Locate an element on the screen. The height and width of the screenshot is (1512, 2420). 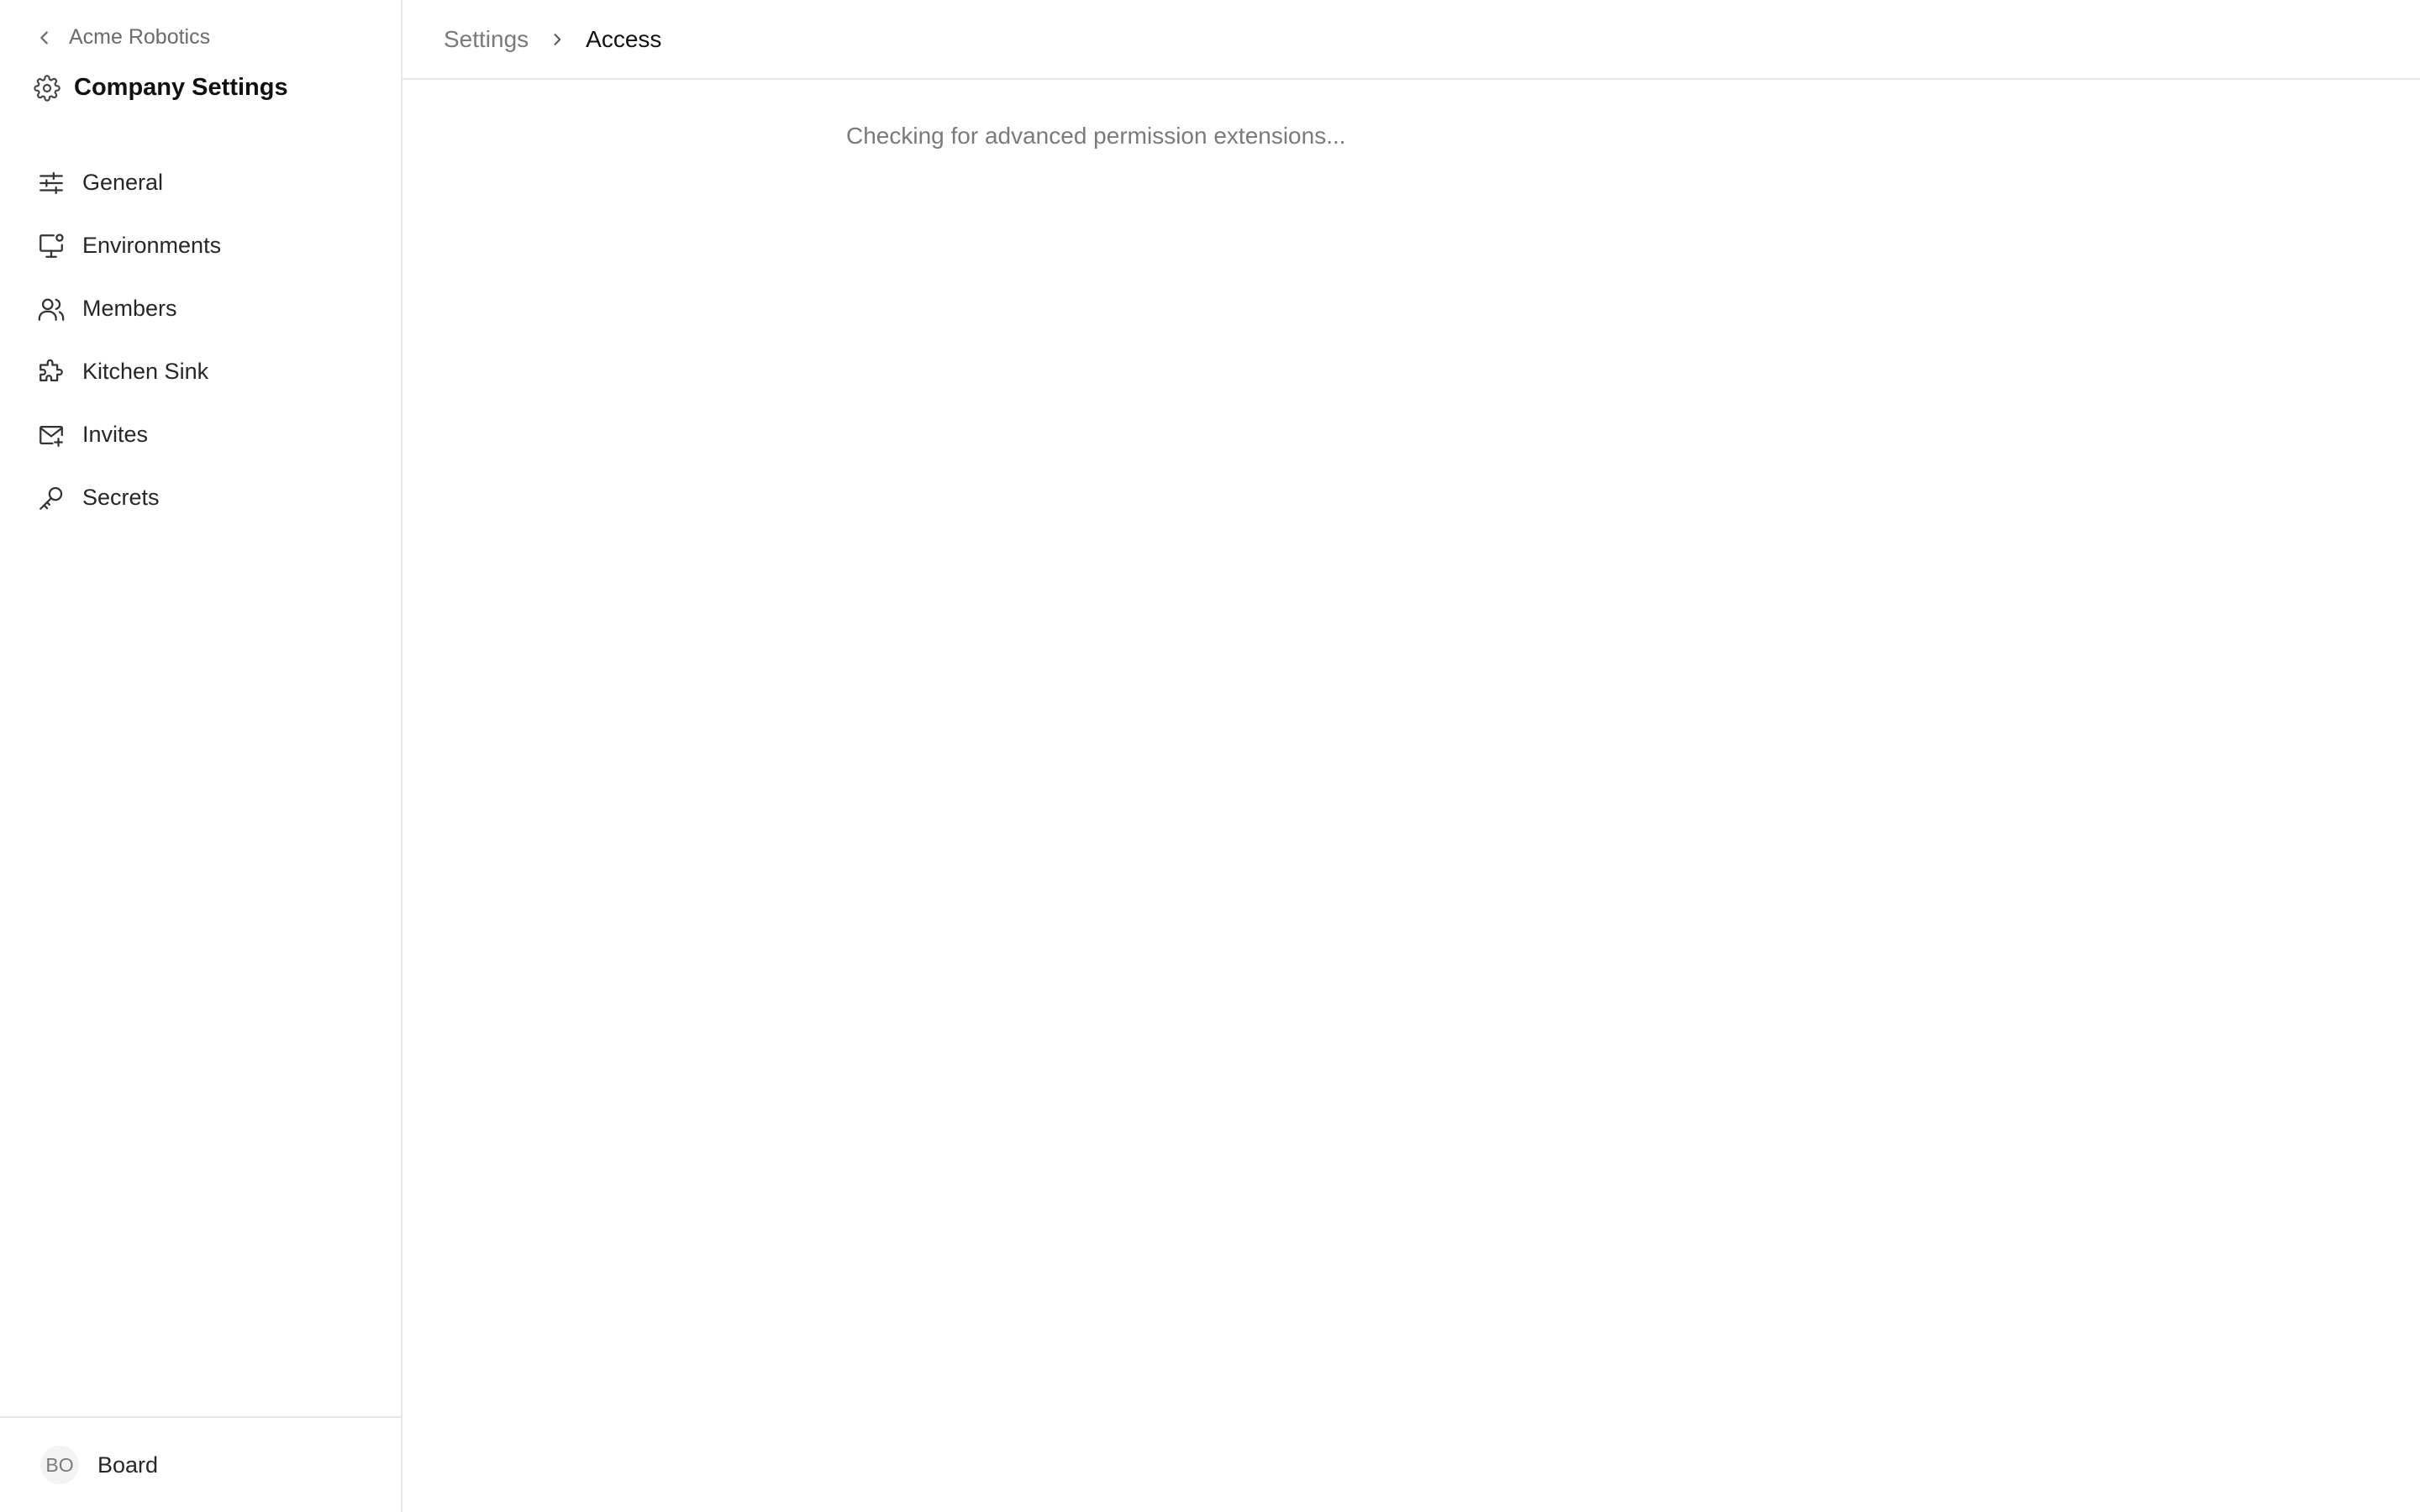
sidebar-item-label: Environments is located at coordinates (152, 245).